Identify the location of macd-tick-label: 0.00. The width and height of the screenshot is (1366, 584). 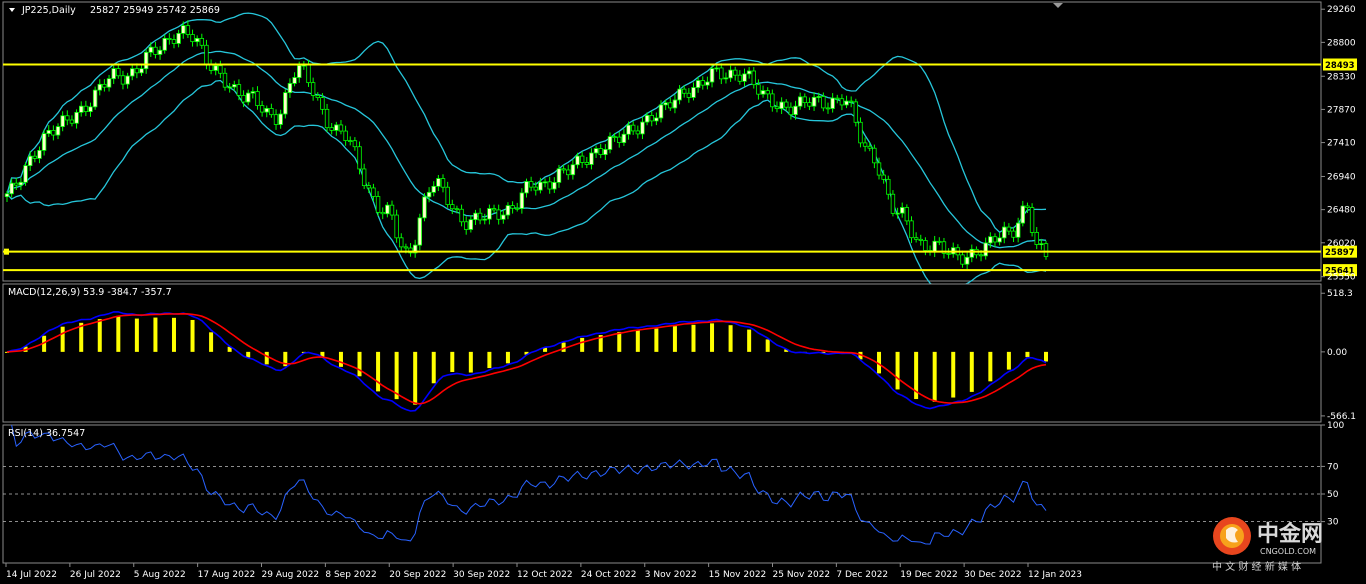
(1337, 353).